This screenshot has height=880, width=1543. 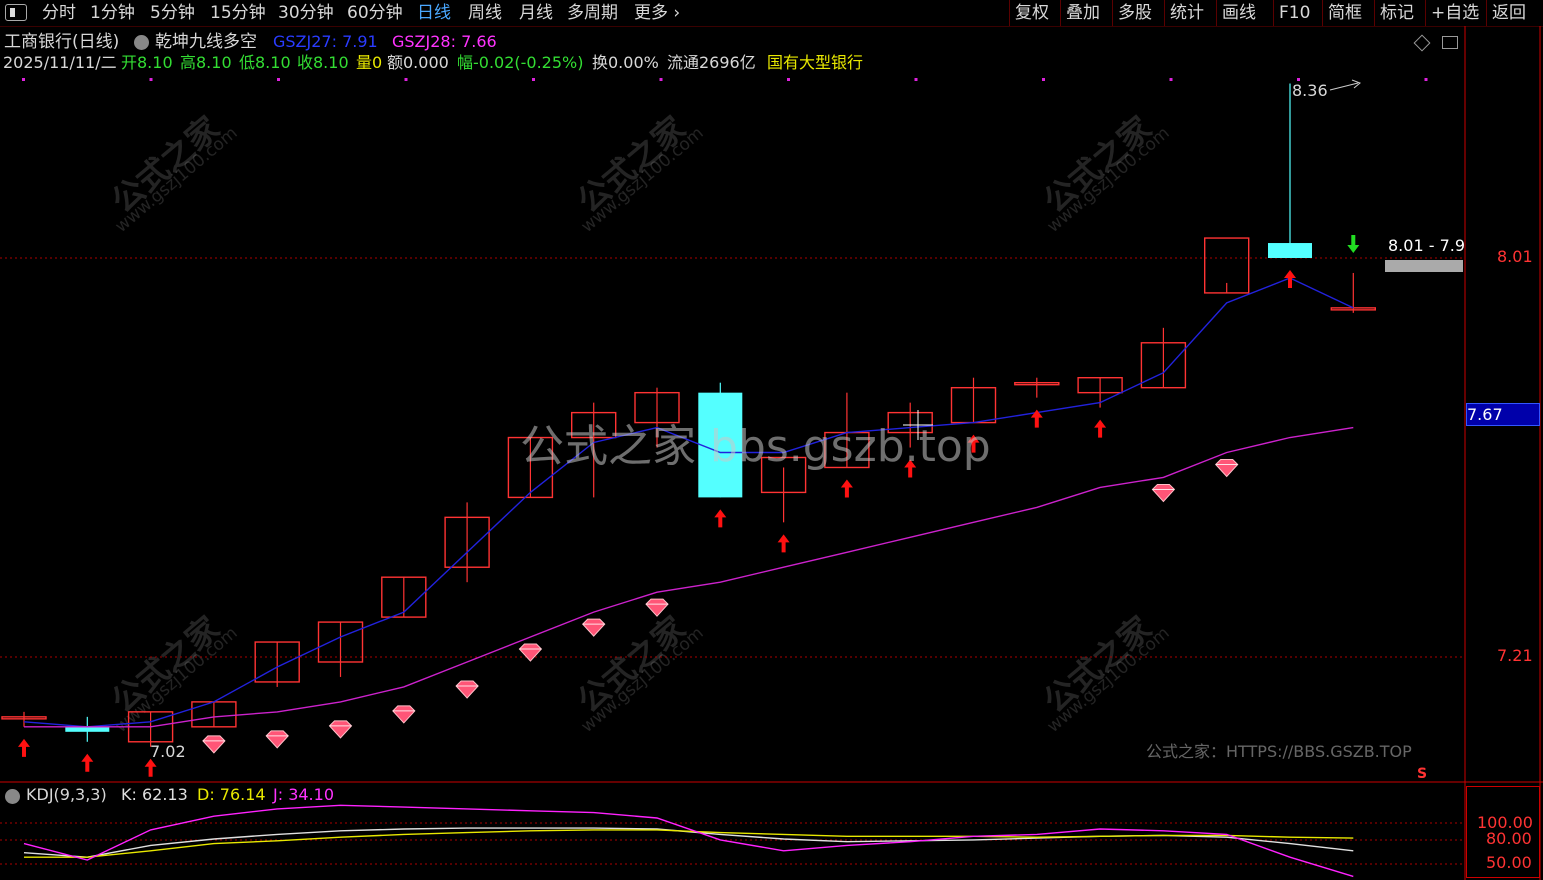 I want to click on kdj-k-value: K: 62.13, so click(x=154, y=794).